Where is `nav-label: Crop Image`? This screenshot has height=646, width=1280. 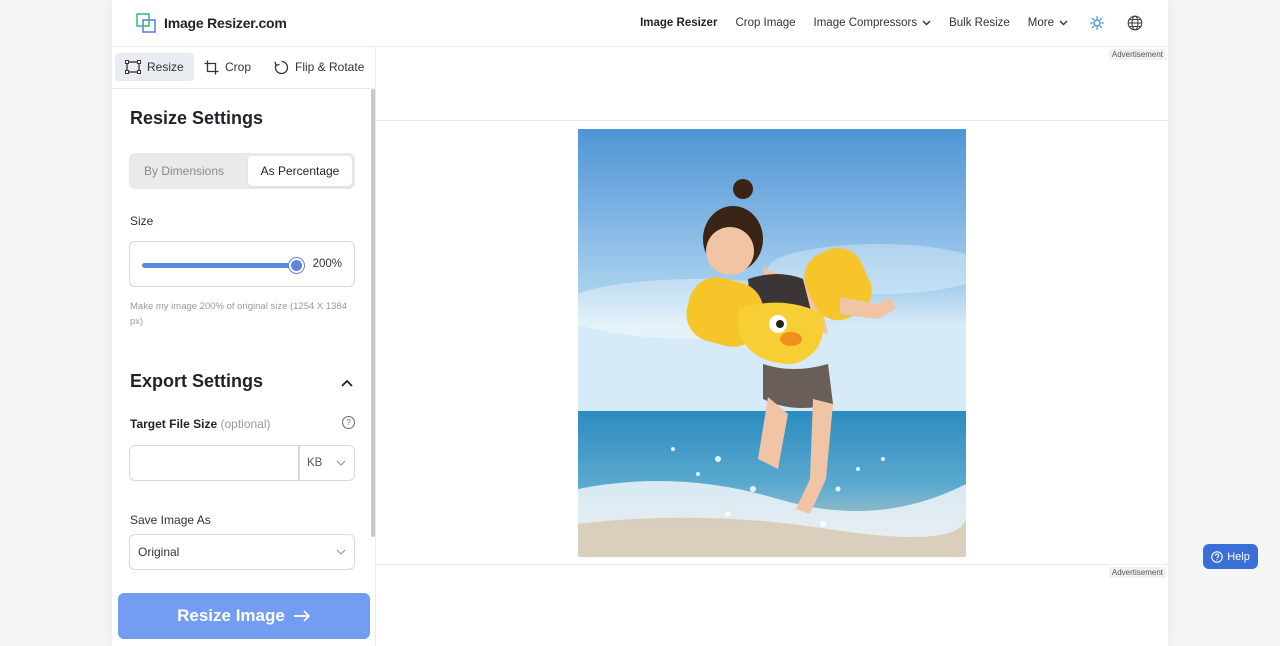
nav-label: Crop Image is located at coordinates (765, 23).